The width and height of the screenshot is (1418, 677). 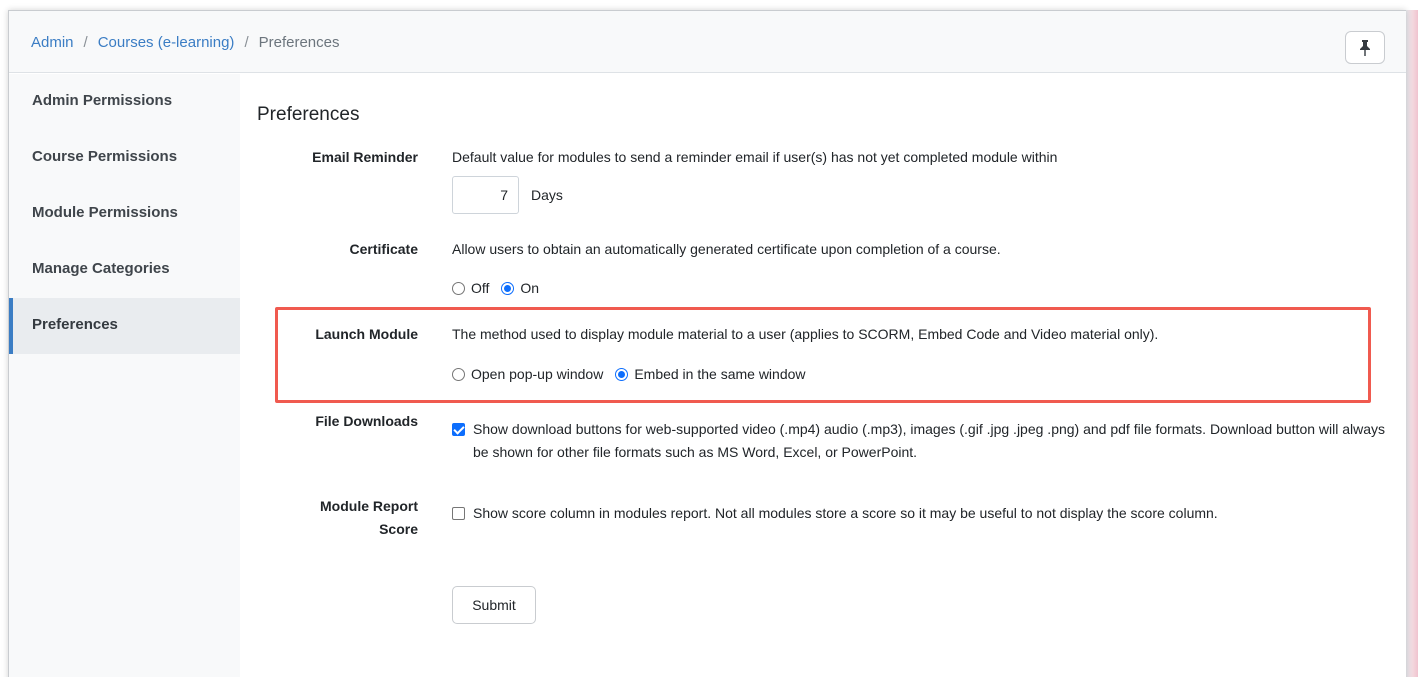 What do you see at coordinates (308, 114) in the screenshot?
I see `page-title: Preferences` at bounding box center [308, 114].